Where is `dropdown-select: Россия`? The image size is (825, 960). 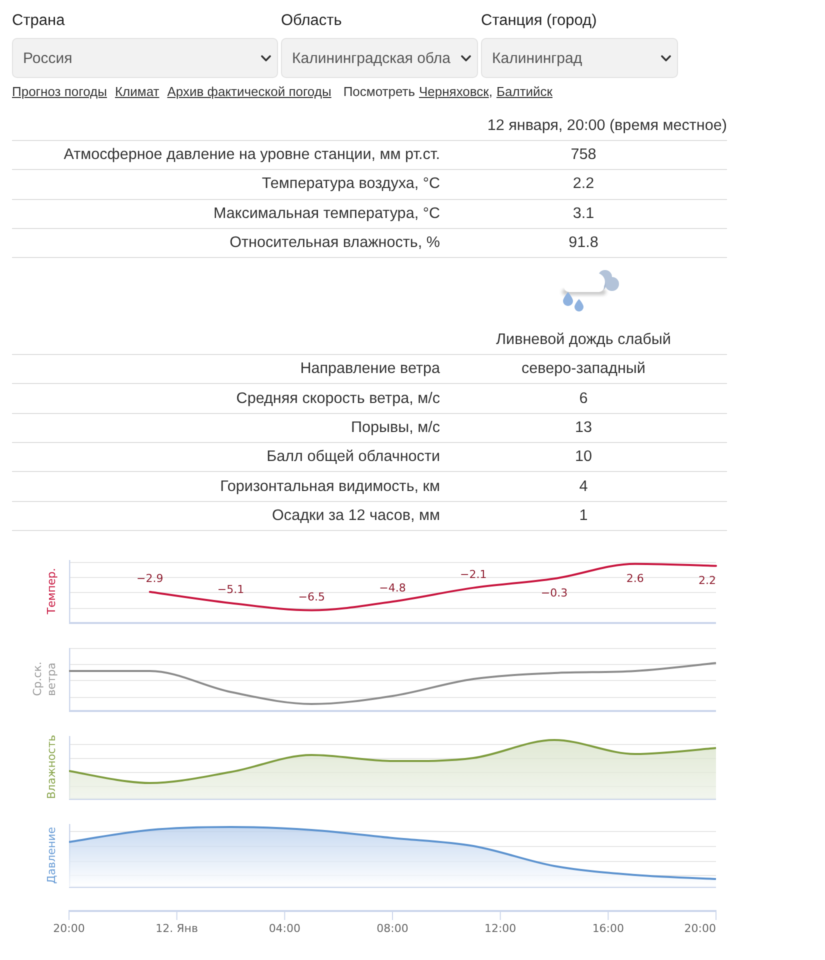
dropdown-select: Россия is located at coordinates (145, 58).